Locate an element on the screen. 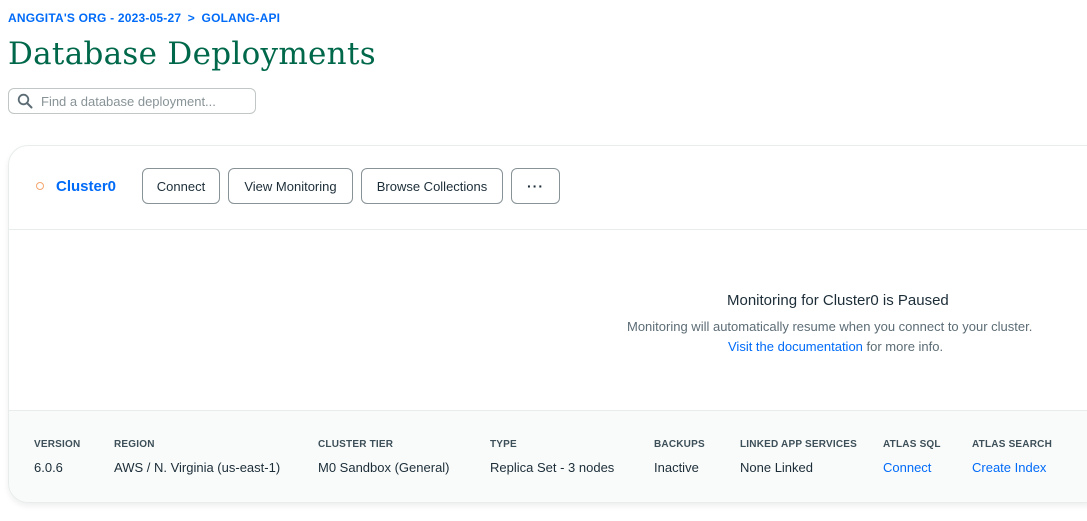 Image resolution: width=1087 pixels, height=521 pixels. atlas-sql-connect-link: Connect is located at coordinates (912, 467).